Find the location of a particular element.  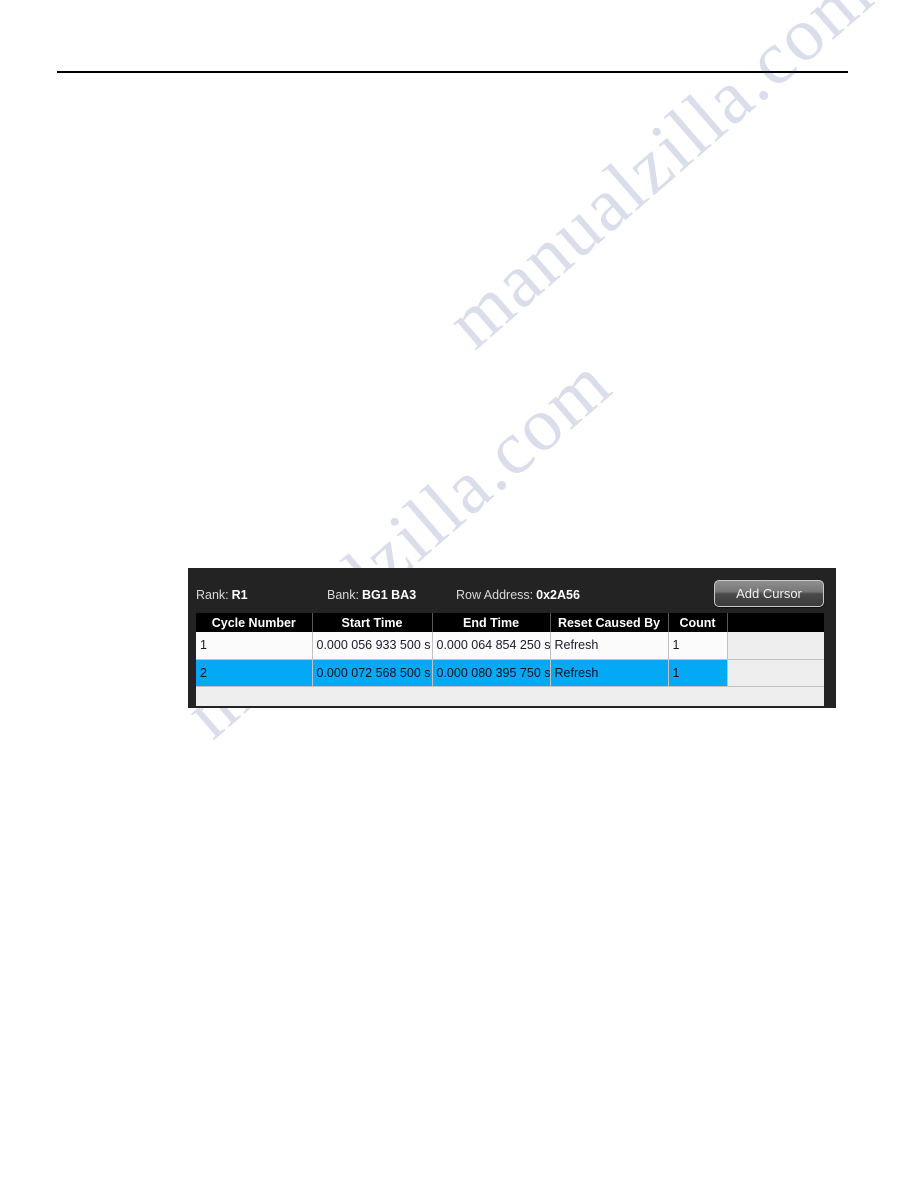

row-address-label: Row Address: is located at coordinates (495, 595).